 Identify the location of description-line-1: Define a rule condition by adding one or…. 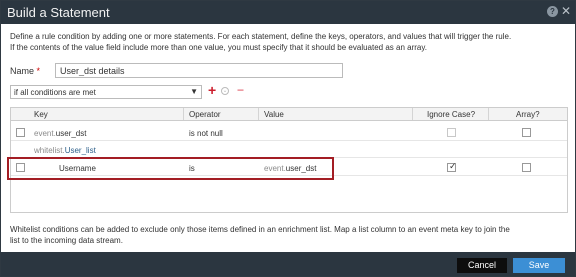
(261, 36).